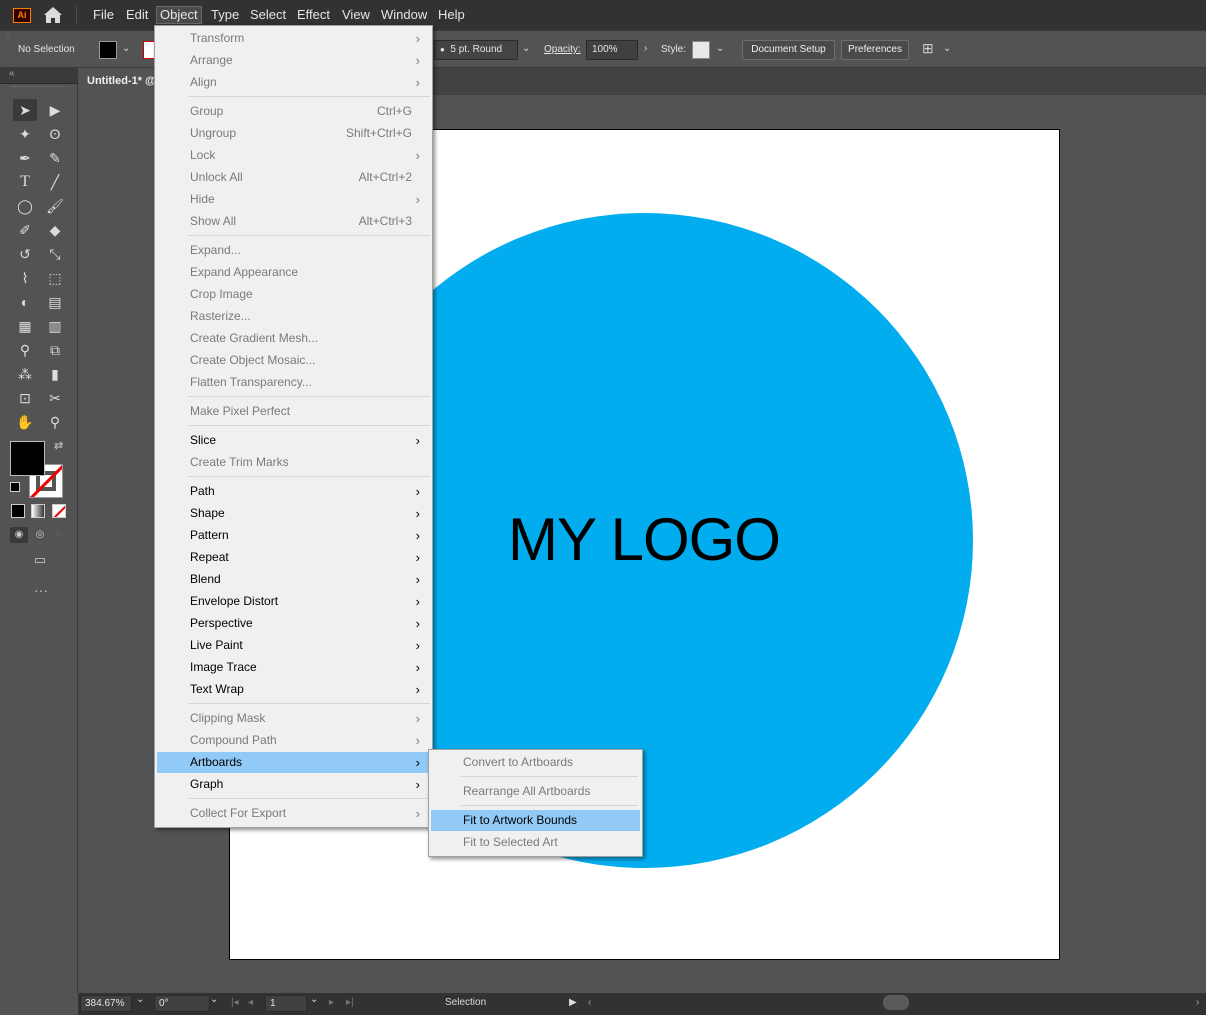 Image resolution: width=1206 pixels, height=1015 pixels. I want to click on curvature-tool-icon: ✎, so click(55, 158).